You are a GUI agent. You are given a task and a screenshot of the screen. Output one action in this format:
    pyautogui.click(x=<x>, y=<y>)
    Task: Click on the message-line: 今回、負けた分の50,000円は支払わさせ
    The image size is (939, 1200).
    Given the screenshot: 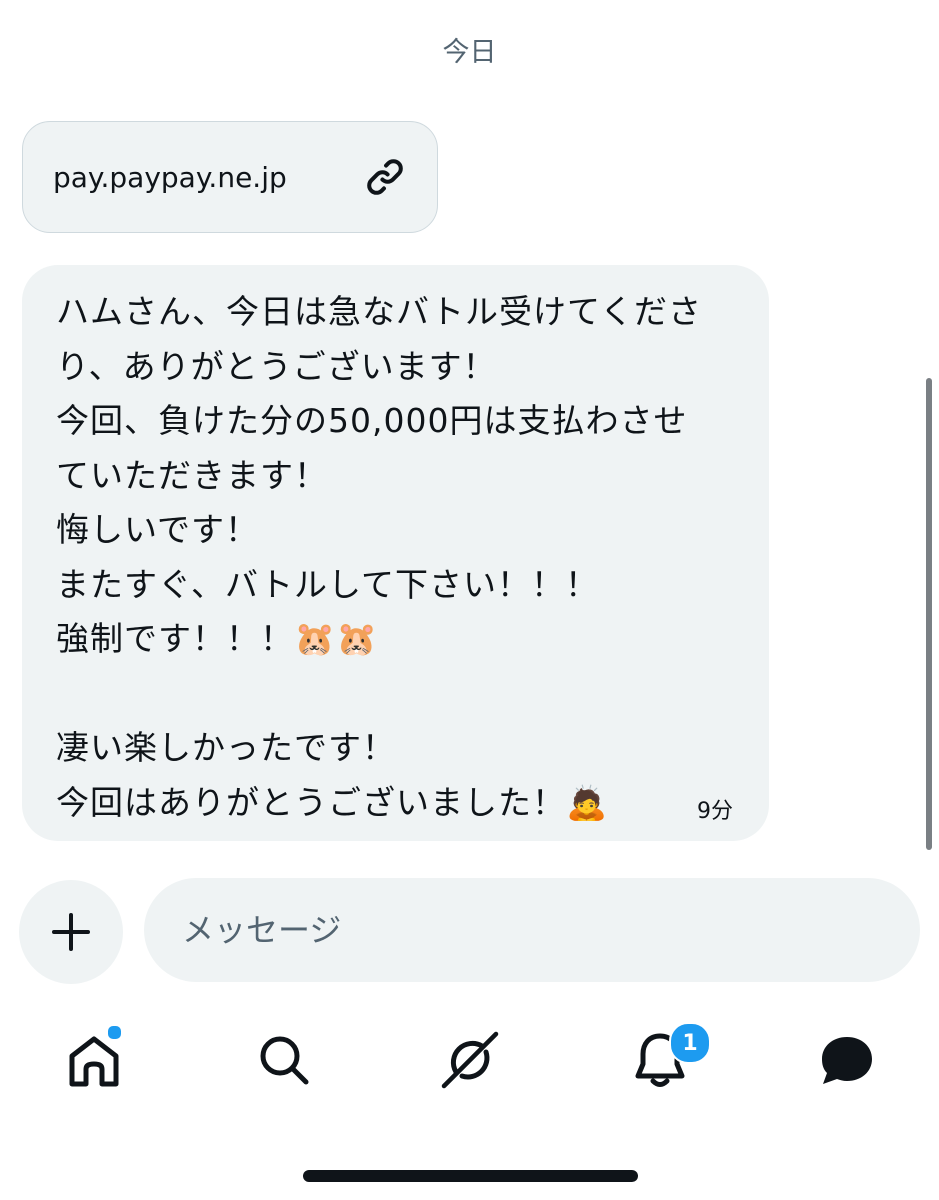 What is the action you would take?
    pyautogui.click(x=372, y=420)
    